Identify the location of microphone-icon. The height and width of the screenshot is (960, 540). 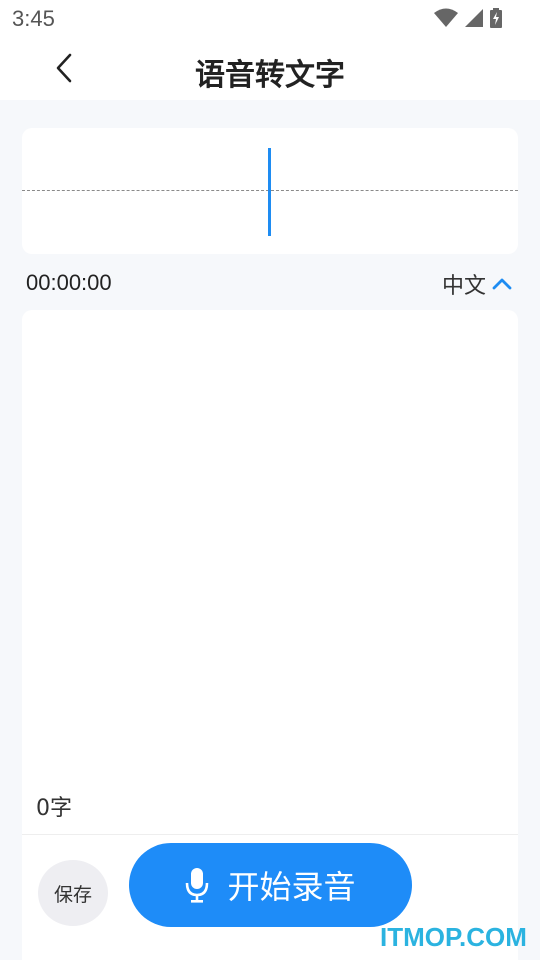
(197, 885).